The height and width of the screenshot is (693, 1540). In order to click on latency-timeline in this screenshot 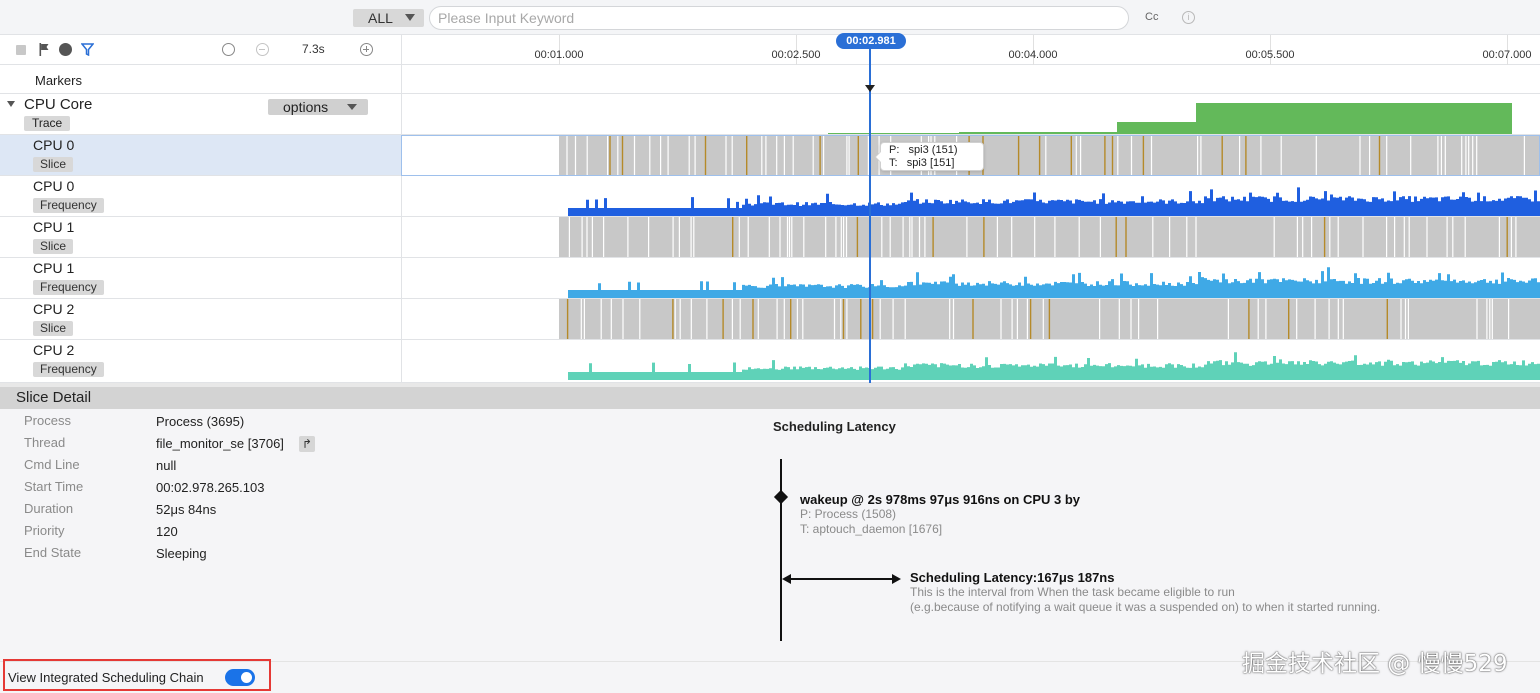, I will do `click(781, 550)`.